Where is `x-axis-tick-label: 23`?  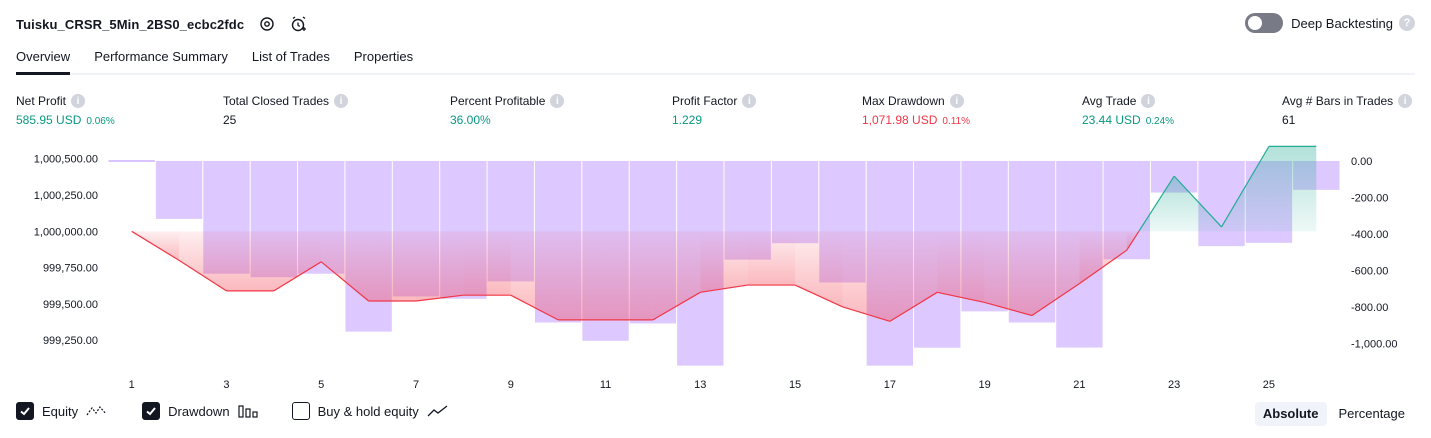
x-axis-tick-label: 23 is located at coordinates (1174, 385).